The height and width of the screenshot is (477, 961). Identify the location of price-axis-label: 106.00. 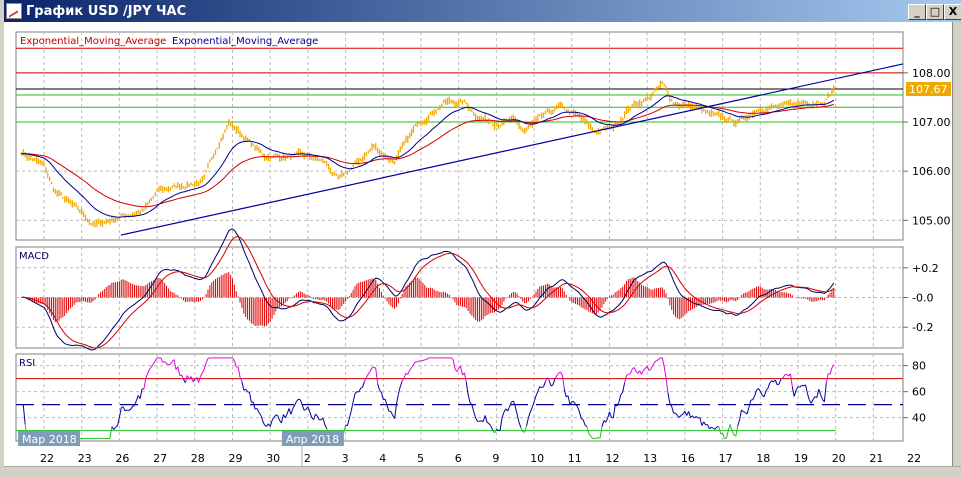
(931, 171).